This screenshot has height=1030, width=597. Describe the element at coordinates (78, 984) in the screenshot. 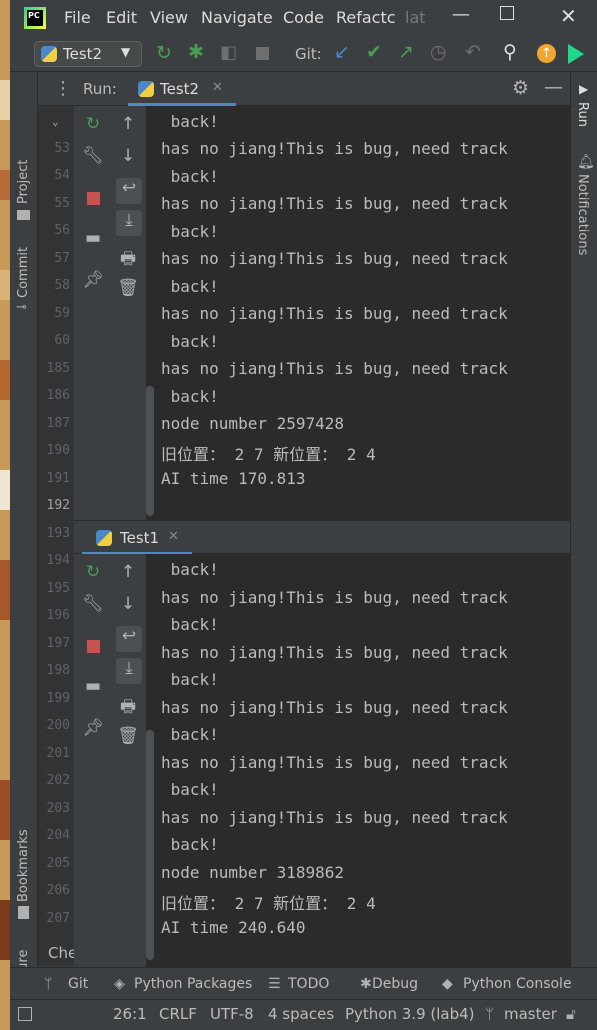

I see `tab-git: Git` at that location.